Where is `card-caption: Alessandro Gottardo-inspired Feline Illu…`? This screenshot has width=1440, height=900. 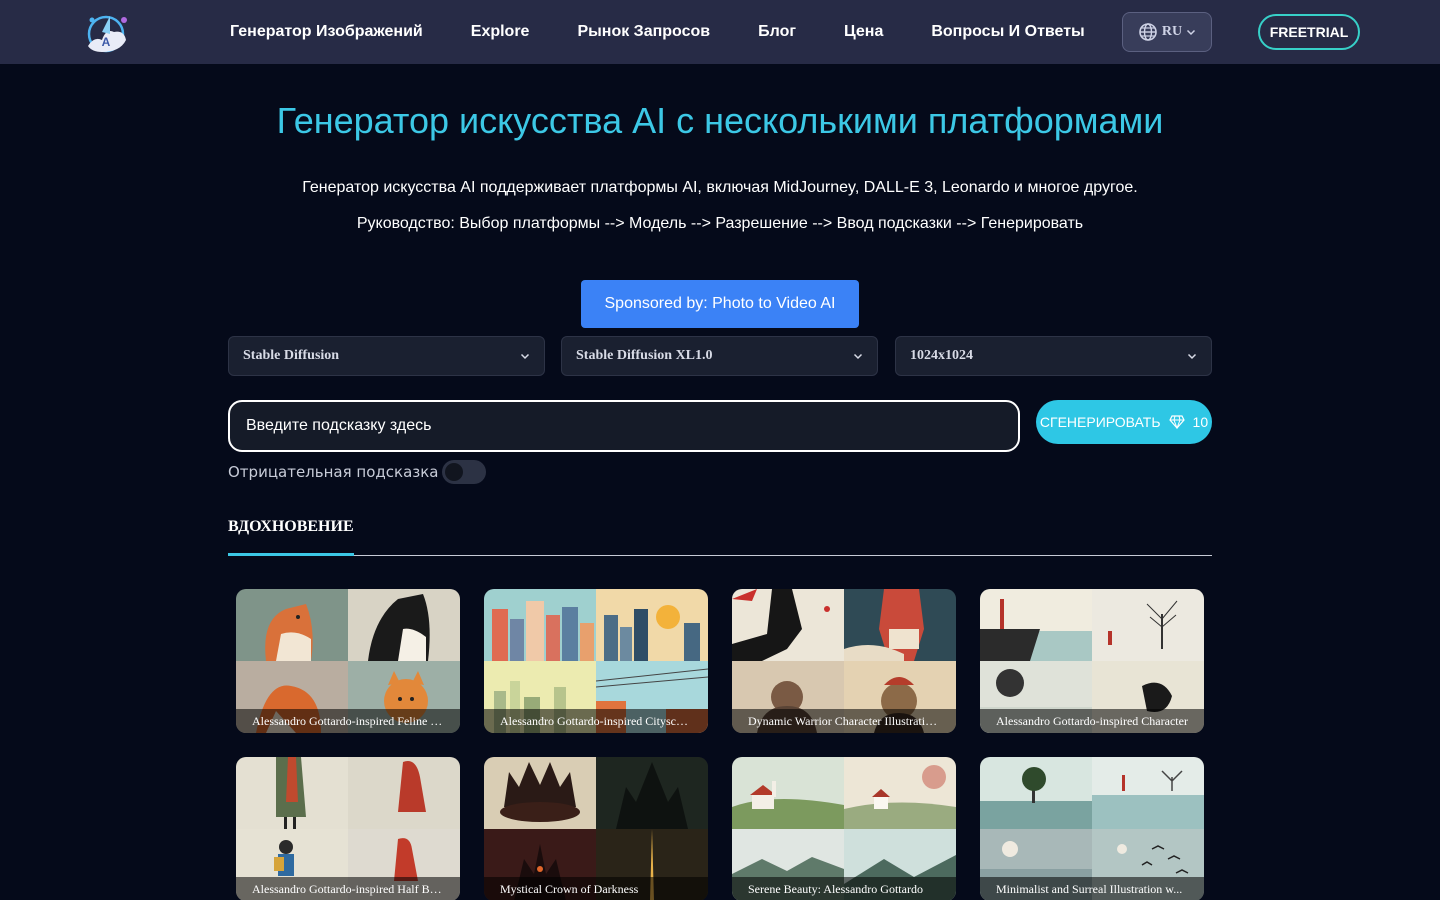 card-caption: Alessandro Gottardo-inspired Feline Illu… is located at coordinates (348, 721).